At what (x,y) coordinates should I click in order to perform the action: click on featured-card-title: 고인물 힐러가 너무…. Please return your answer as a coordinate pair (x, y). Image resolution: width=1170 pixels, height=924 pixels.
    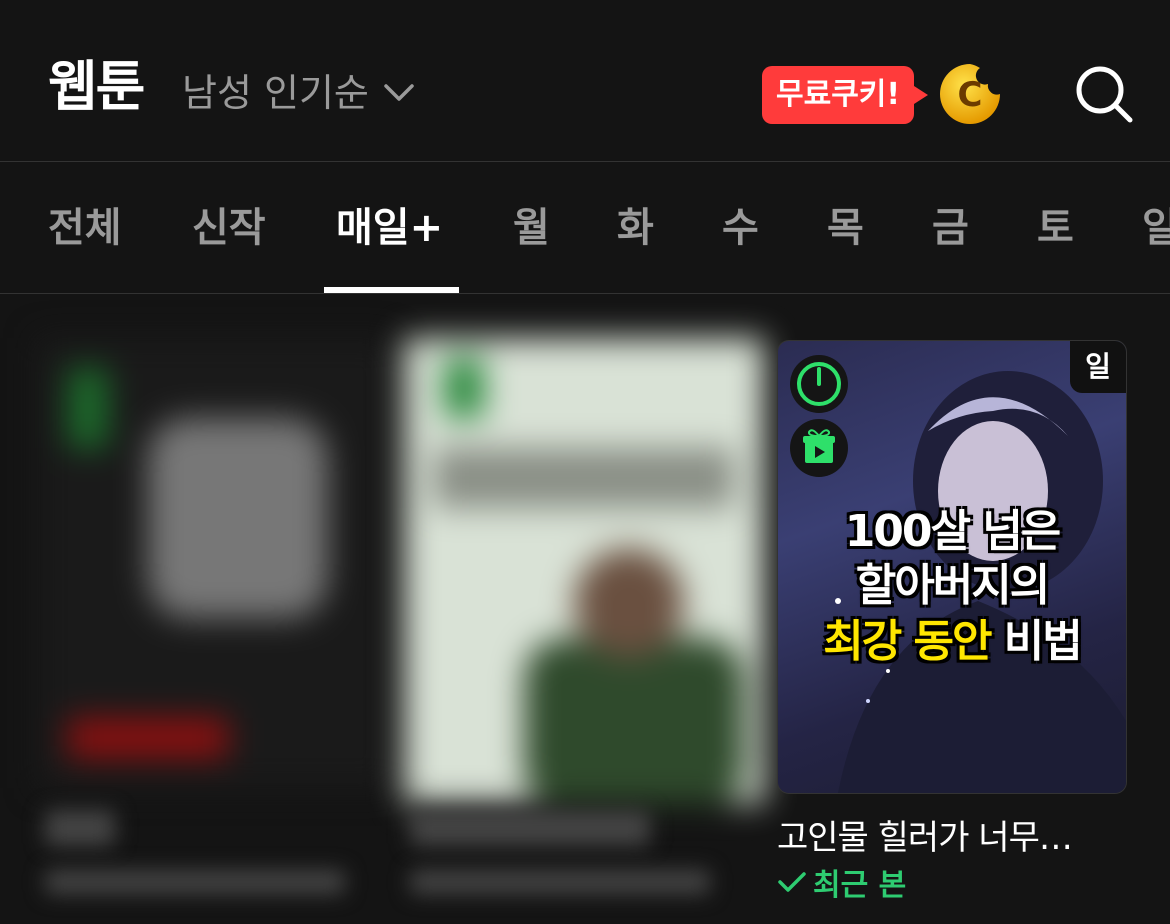
    Looking at the image, I should click on (925, 834).